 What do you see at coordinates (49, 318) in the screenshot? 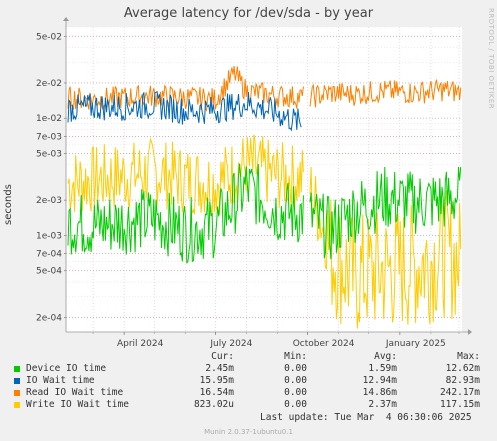
I see `y-tick-label: 2e-04` at bounding box center [49, 318].